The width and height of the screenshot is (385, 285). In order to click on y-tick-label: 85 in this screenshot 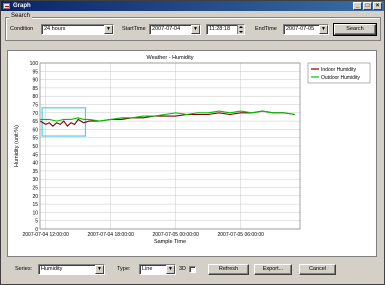, I will do `click(35, 89)`.